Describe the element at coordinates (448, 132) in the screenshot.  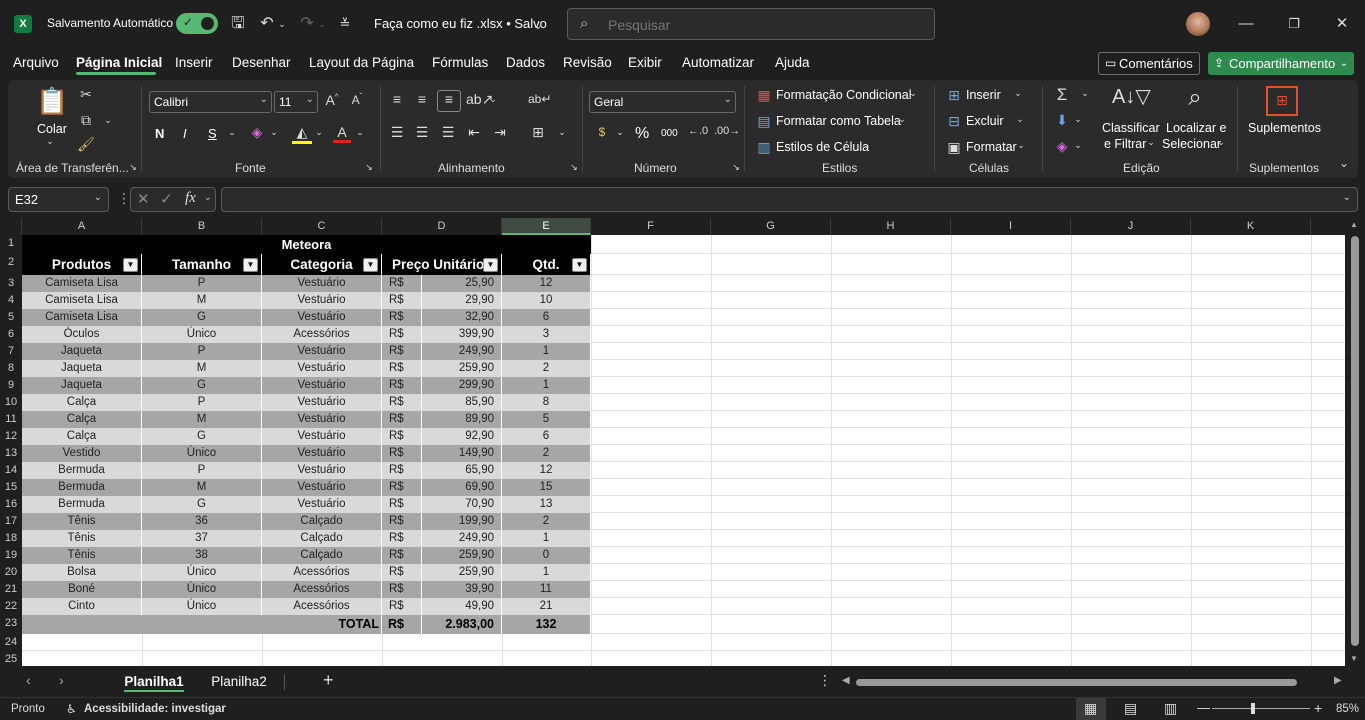
I see `align-right-icon: ☰` at that location.